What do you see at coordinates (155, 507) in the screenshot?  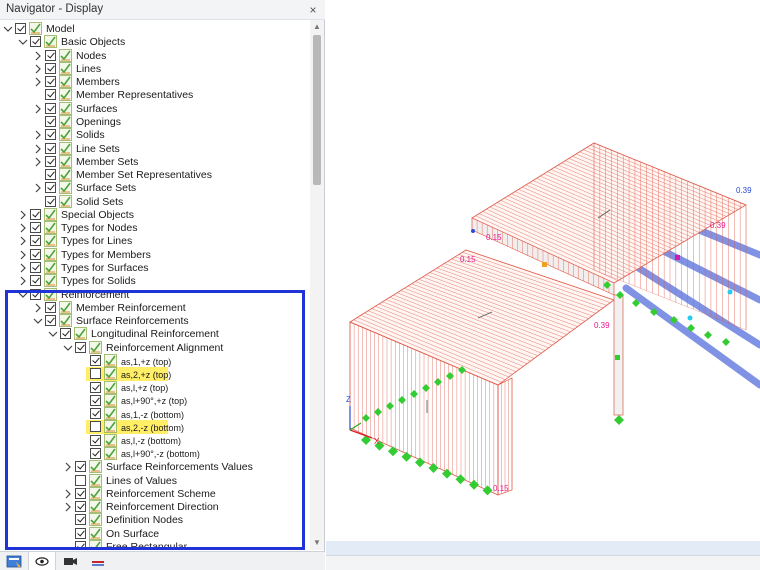 I see `tree-item-reinforcement-direction: Reinforcement Direction` at bounding box center [155, 507].